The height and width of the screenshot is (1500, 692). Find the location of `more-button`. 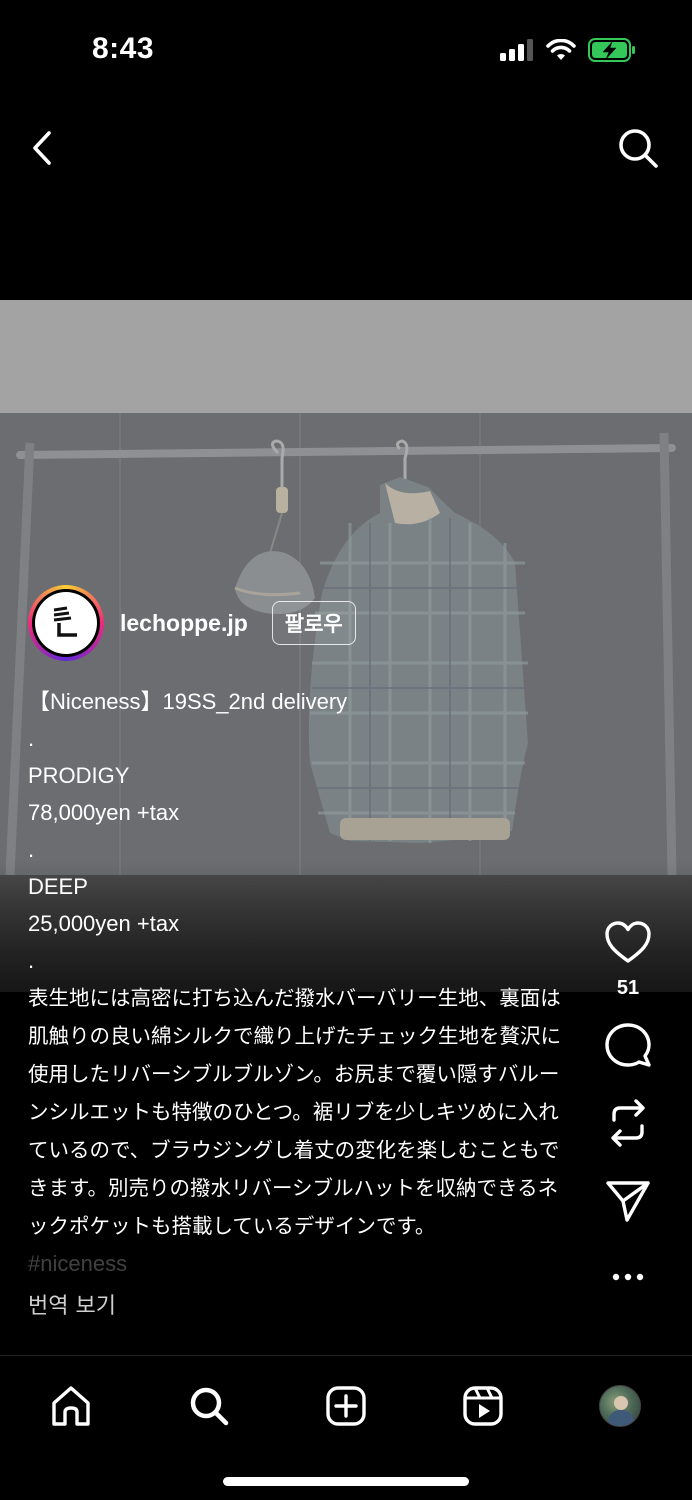

more-button is located at coordinates (628, 1277).